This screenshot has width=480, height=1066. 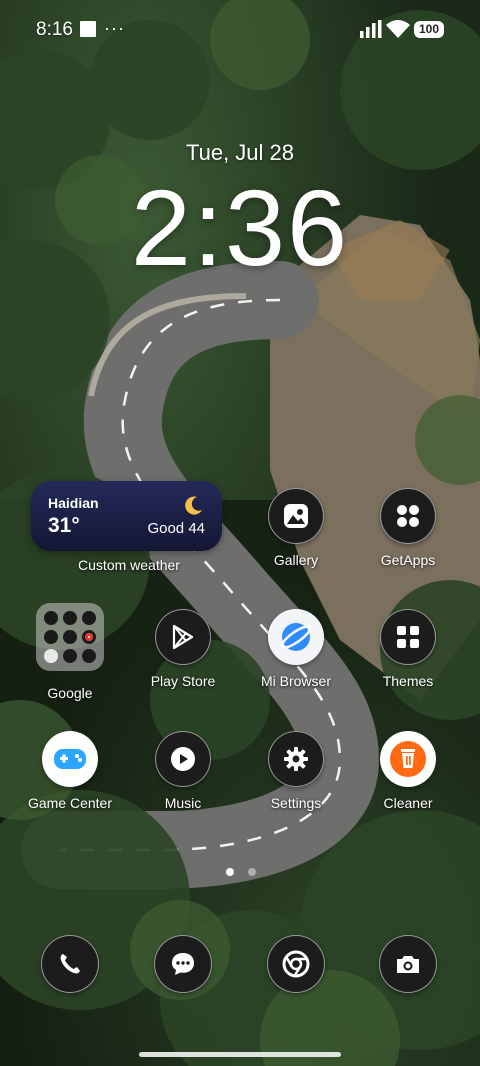 I want to click on battery-indicator: 100, so click(x=429, y=29).